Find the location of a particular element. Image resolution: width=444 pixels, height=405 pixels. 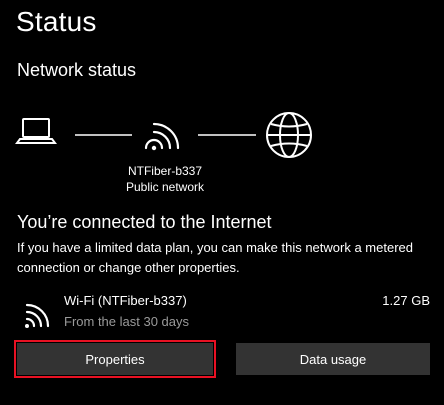

network-status-heading: Network status is located at coordinates (77, 70).